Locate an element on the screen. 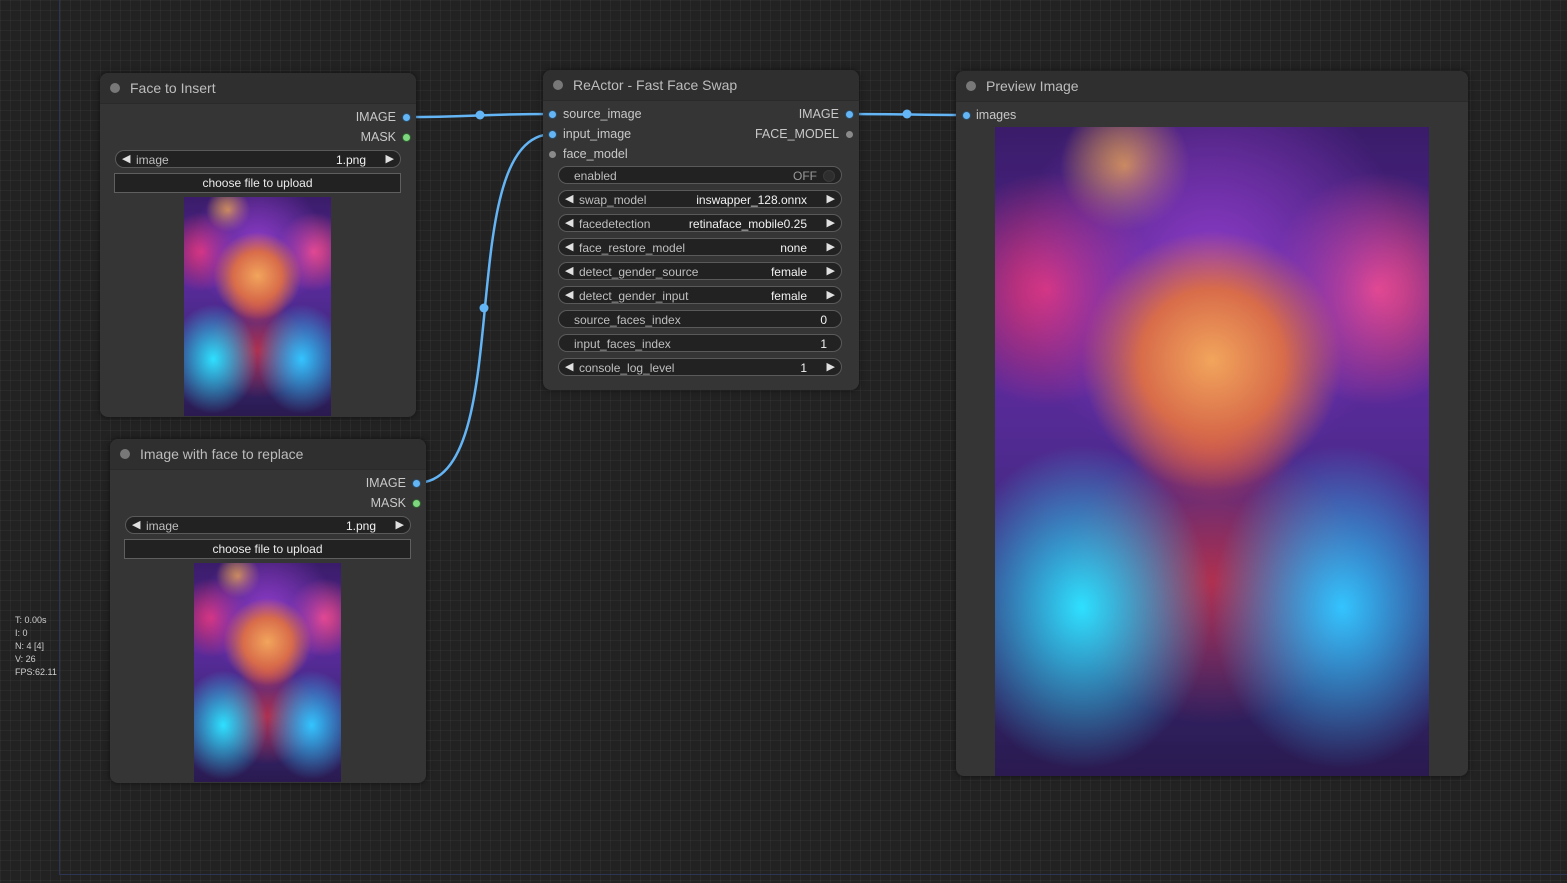 This screenshot has height=883, width=1567. render-stats: T: 0.00s I: 0 N: 4 [4] V: 26 FPS:62.11 is located at coordinates (36, 646).